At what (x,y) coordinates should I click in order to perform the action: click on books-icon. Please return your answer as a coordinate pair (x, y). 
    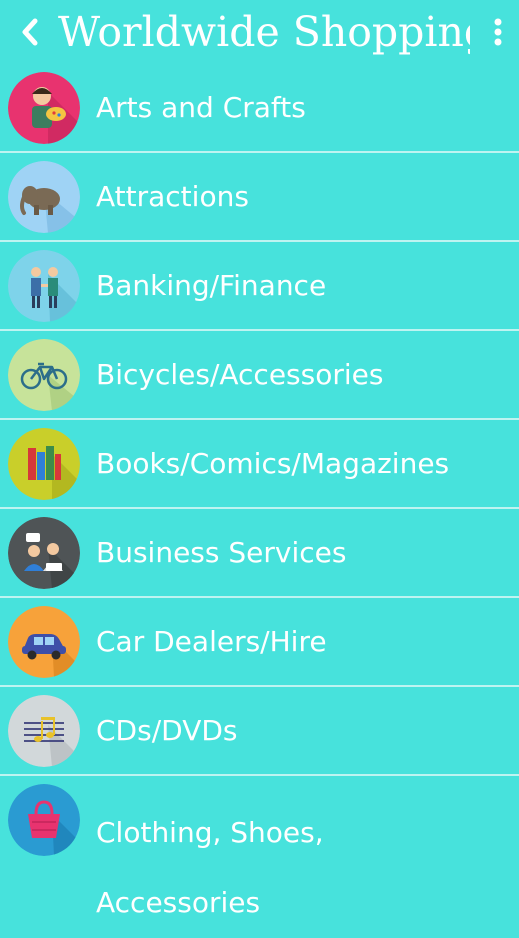
    Looking at the image, I should click on (44, 464).